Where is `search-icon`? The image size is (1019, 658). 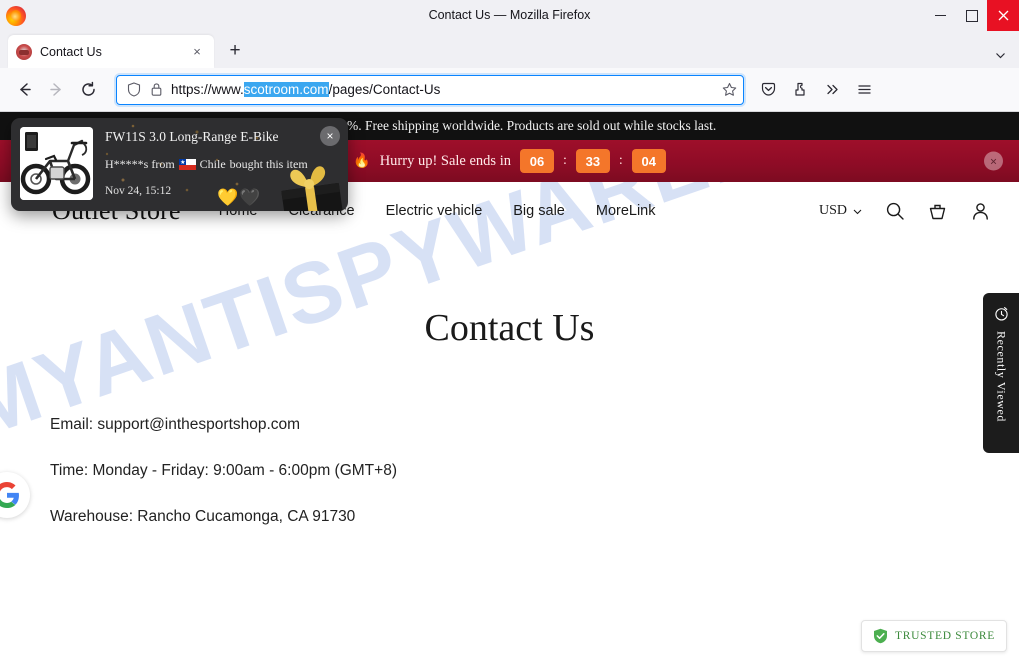
search-icon is located at coordinates (895, 211).